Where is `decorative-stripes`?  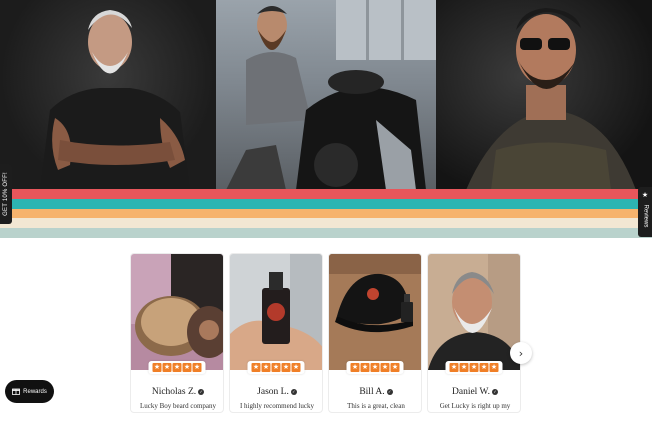
decorative-stripes is located at coordinates (326, 213).